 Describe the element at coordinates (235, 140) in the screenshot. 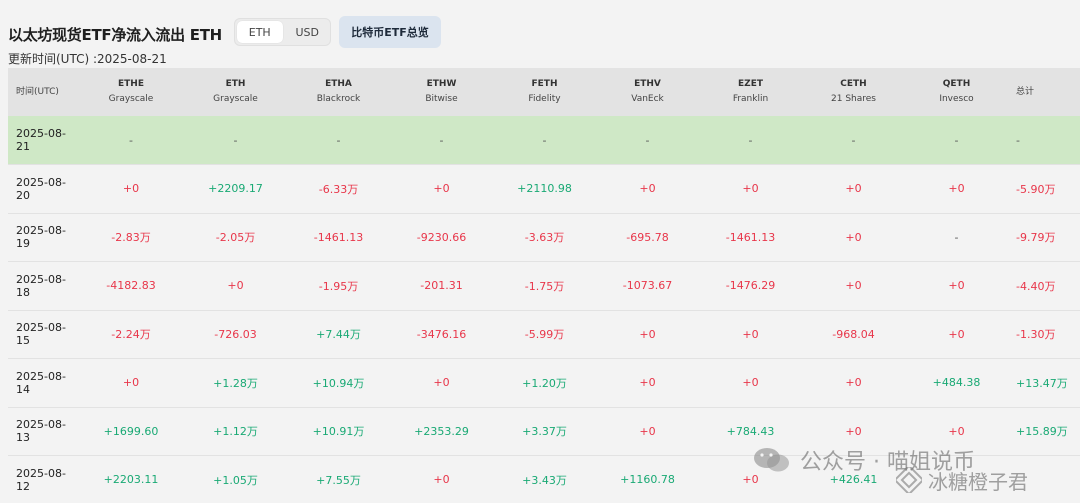

I see `cell-eth: -` at that location.